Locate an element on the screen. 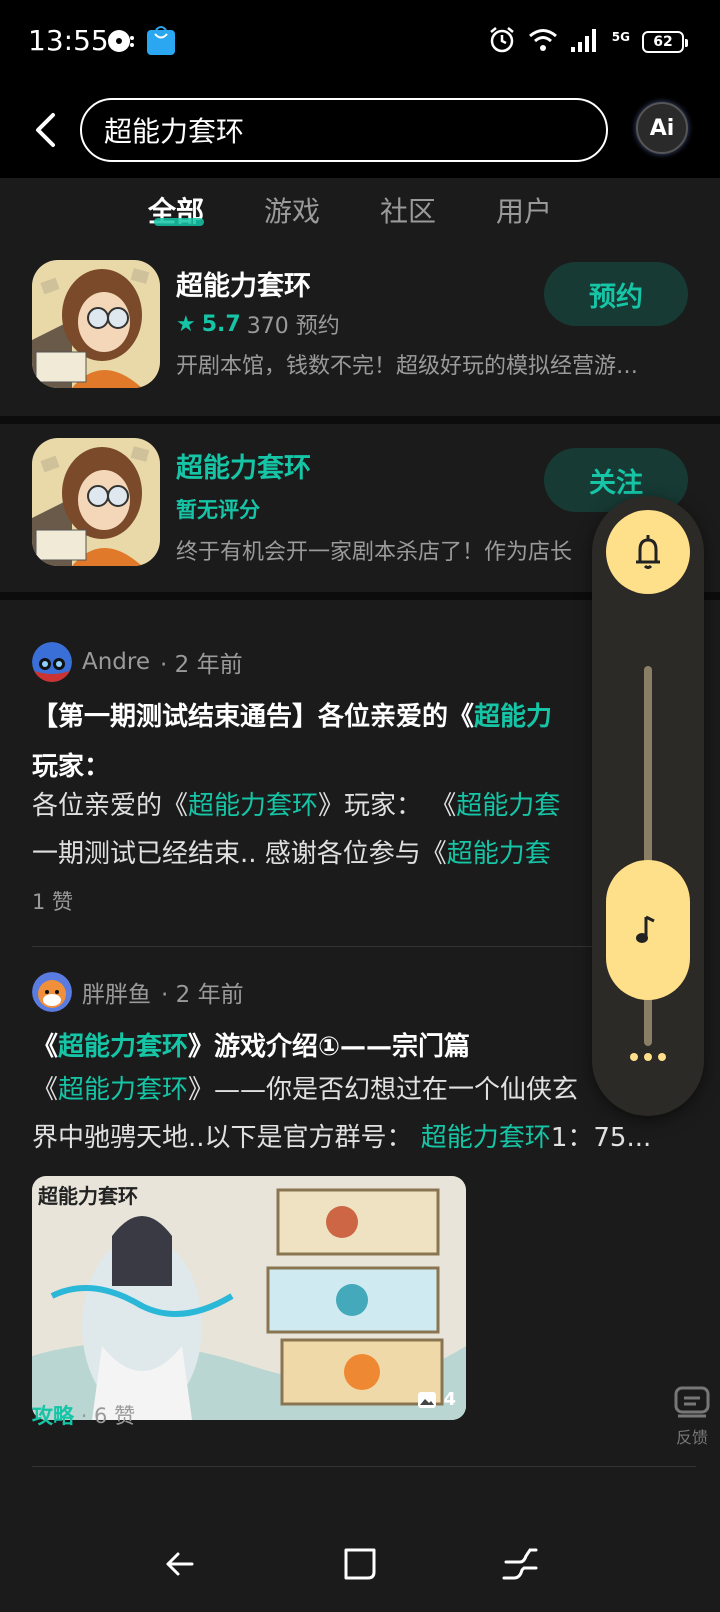 The image size is (720, 1612). post-author-name: Andre is located at coordinates (116, 662).